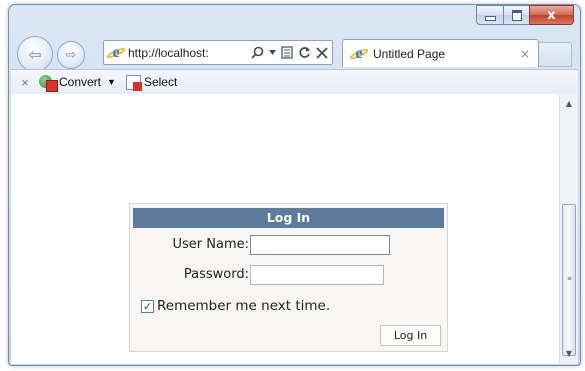  What do you see at coordinates (25, 82) in the screenshot?
I see `command-bar-close-icon: ×` at bounding box center [25, 82].